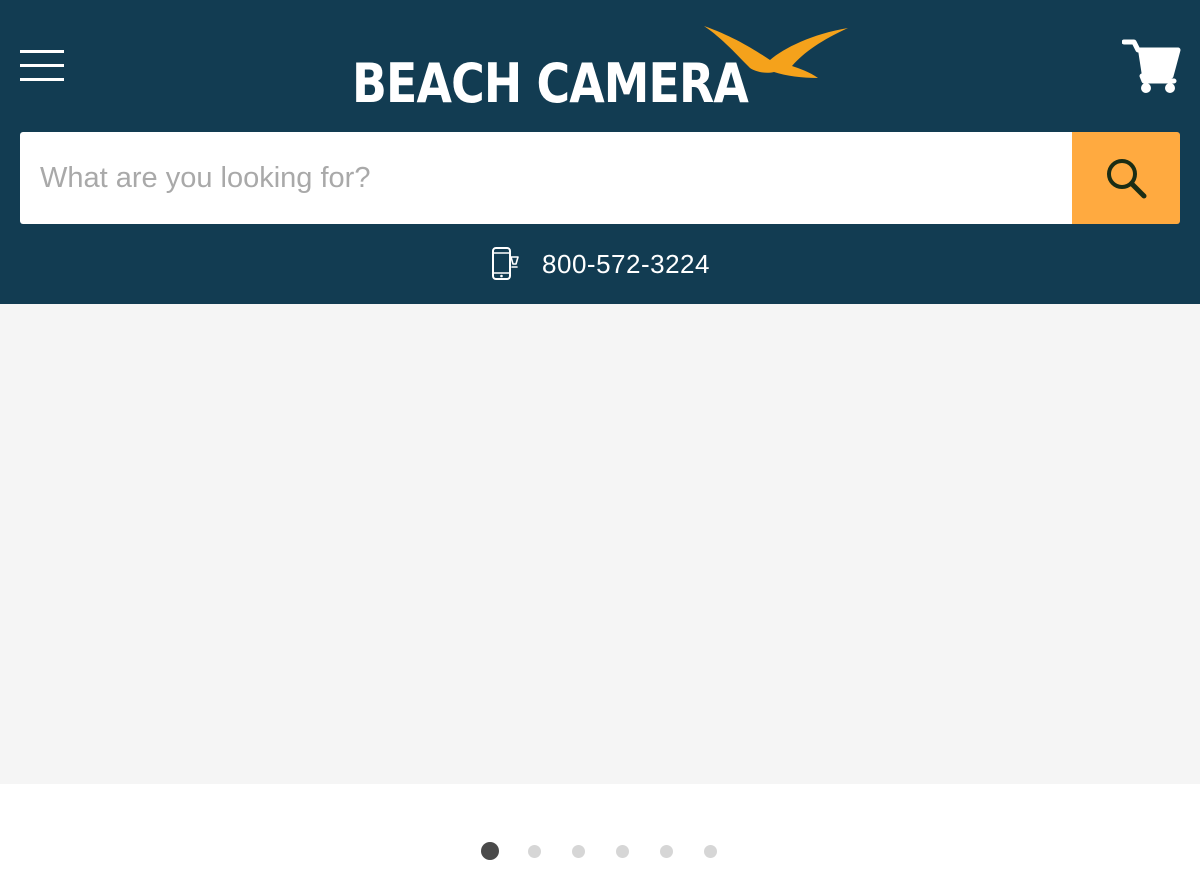 Image resolution: width=1200 pixels, height=876 pixels. What do you see at coordinates (626, 264) in the screenshot?
I see `phone-number-link: 800-572-3224` at bounding box center [626, 264].